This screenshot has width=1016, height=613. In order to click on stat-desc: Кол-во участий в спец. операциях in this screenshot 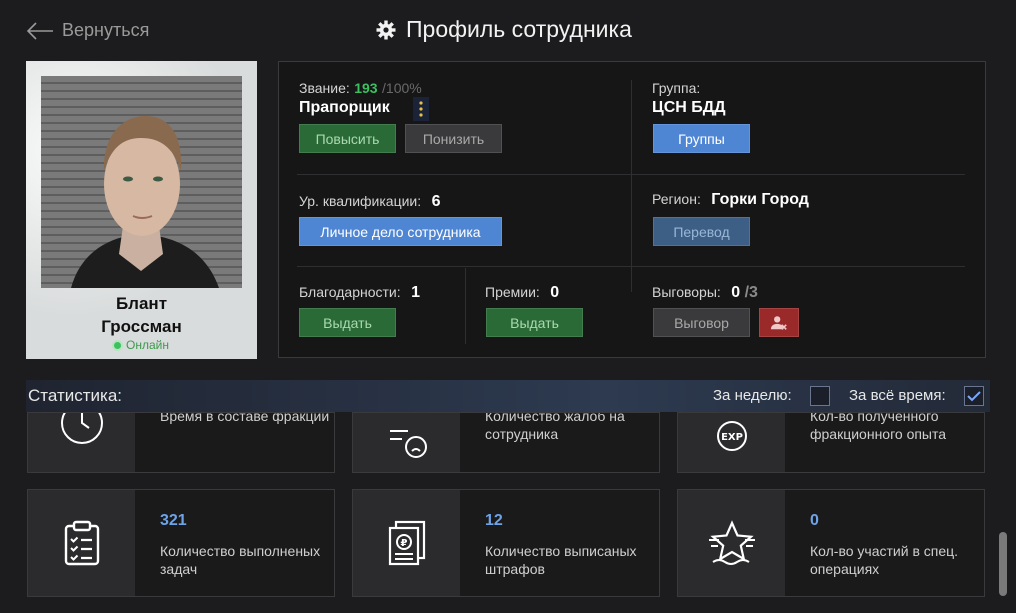, I will do `click(884, 560)`.